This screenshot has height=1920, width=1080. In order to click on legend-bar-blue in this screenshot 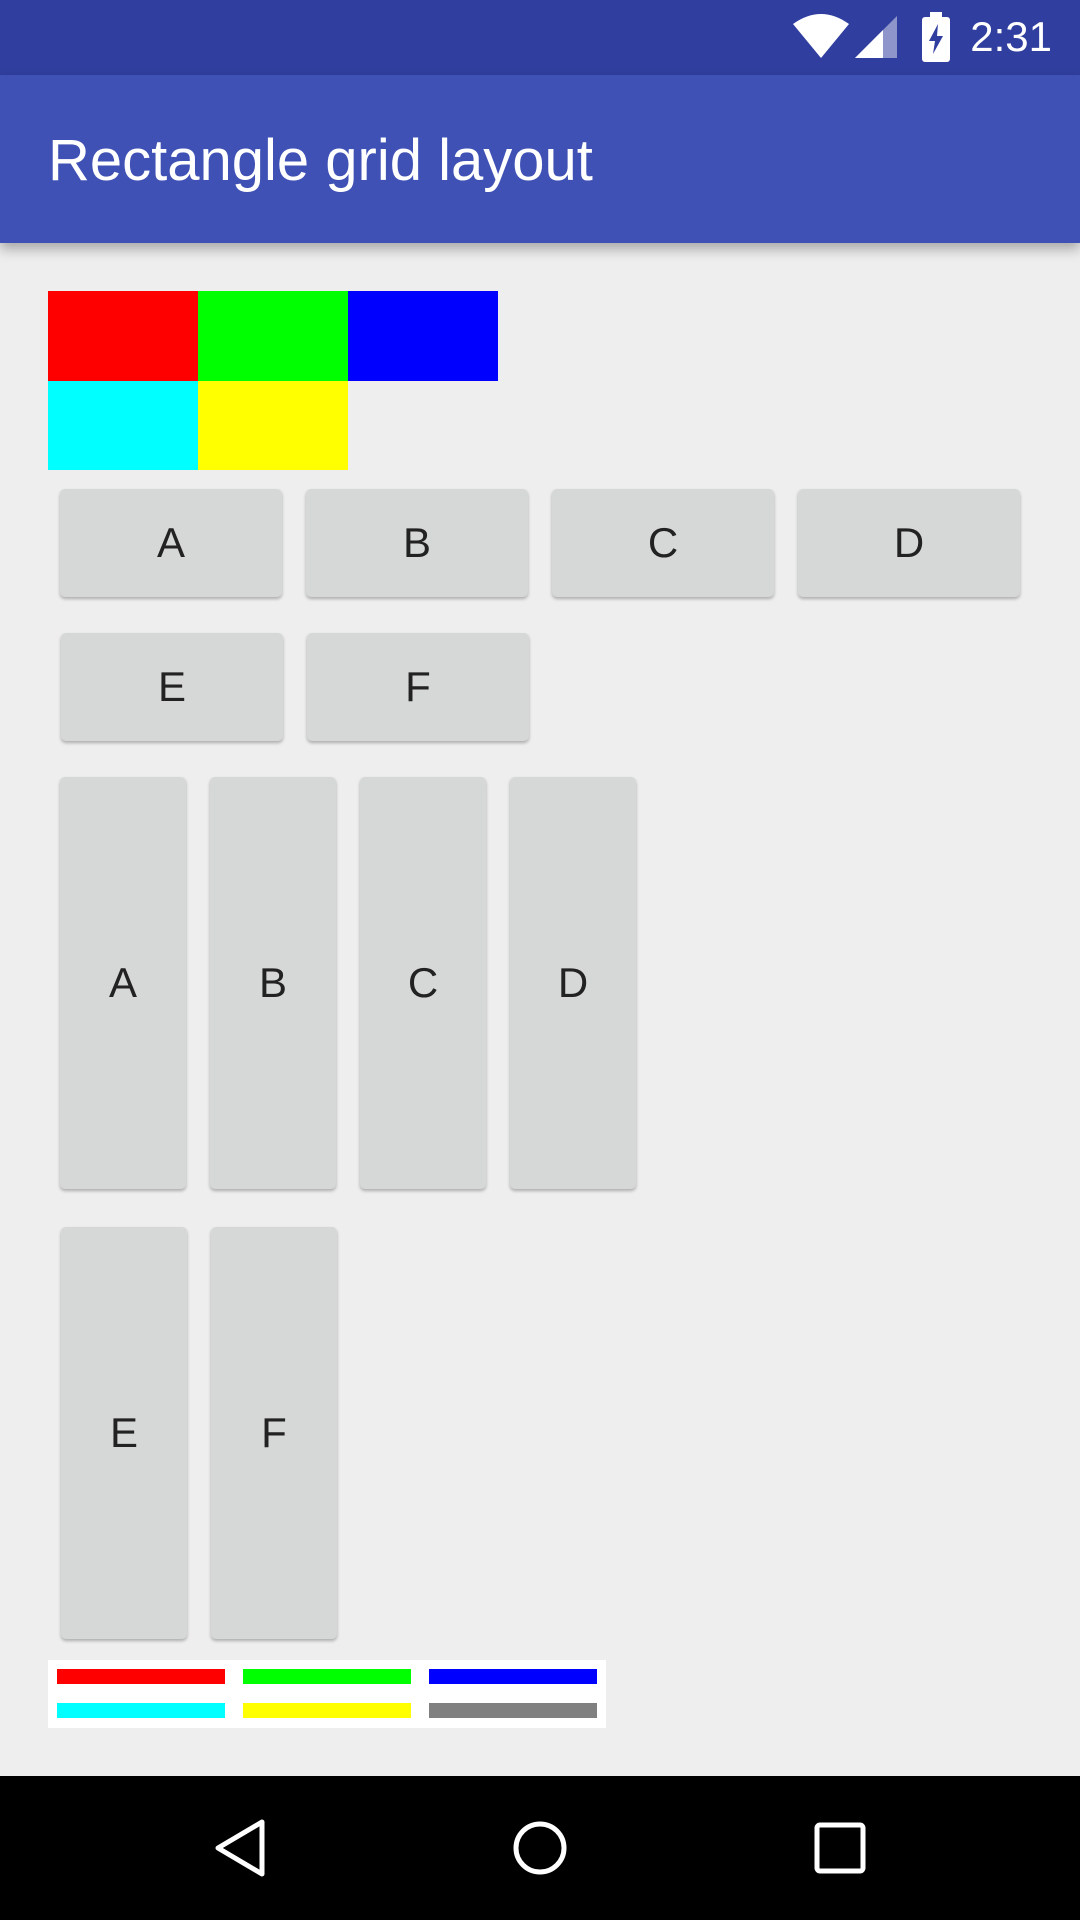, I will do `click(513, 1676)`.